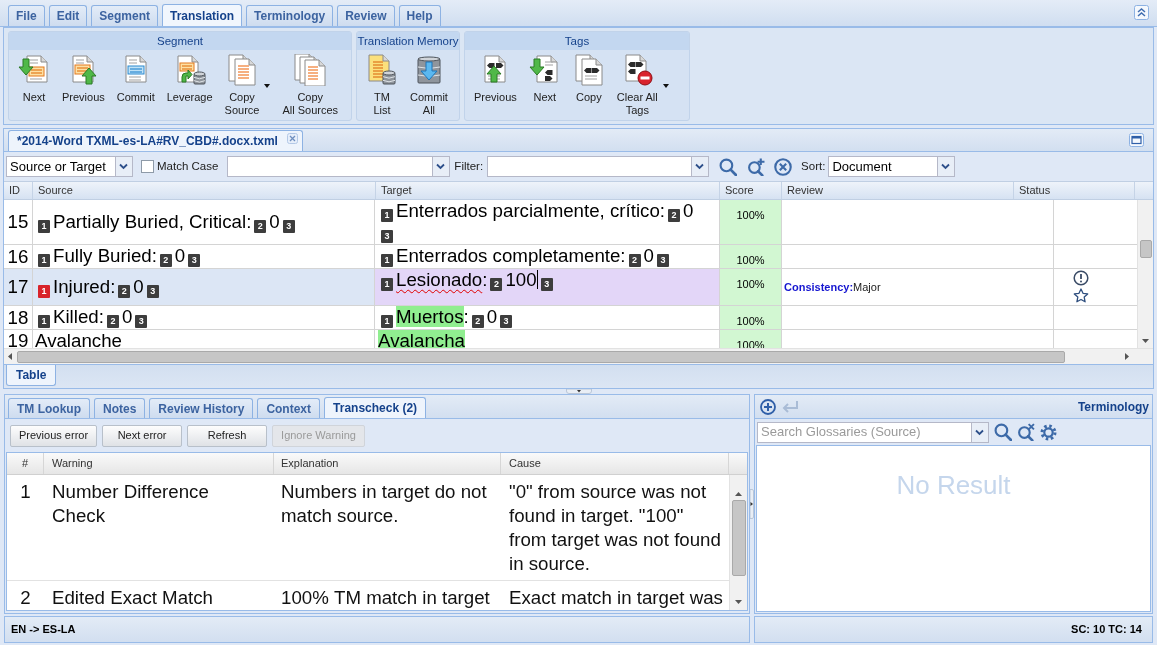 The image size is (1157, 645). I want to click on glossary-search-field: Search Glossaries (Source), so click(873, 432).